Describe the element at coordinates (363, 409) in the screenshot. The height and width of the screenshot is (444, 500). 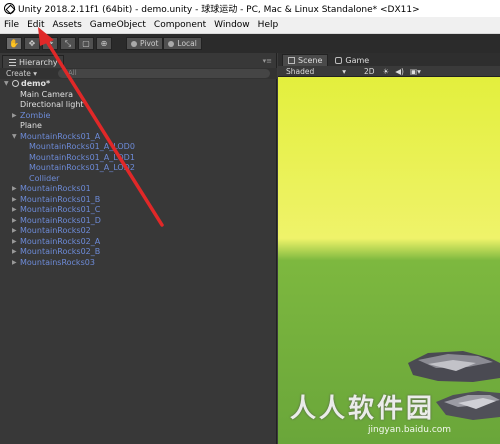
I see `watermark-text: 人人软件园` at that location.